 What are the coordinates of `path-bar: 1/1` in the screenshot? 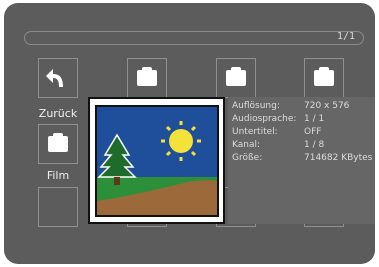 It's located at (194, 38).